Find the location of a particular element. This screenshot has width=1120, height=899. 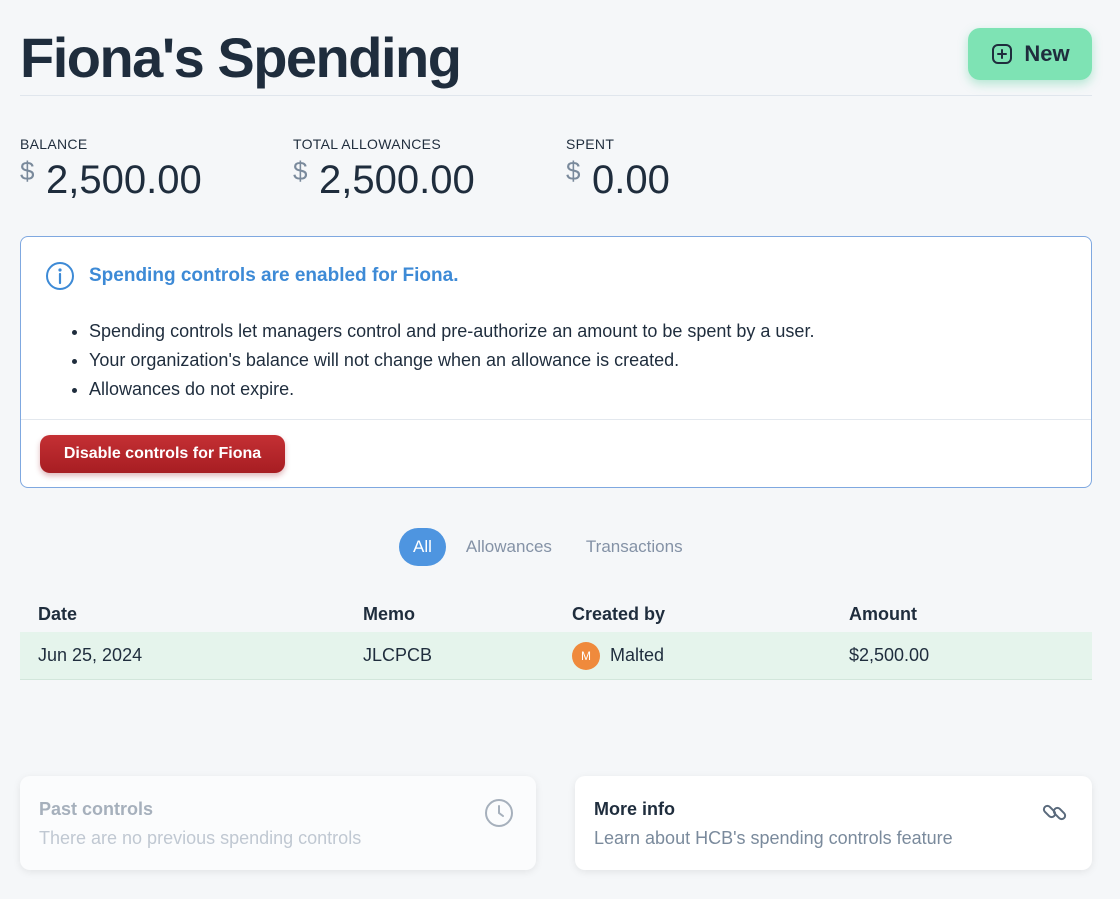

stat-balance: BALANCE $ 2,500.00 is located at coordinates (150, 169).